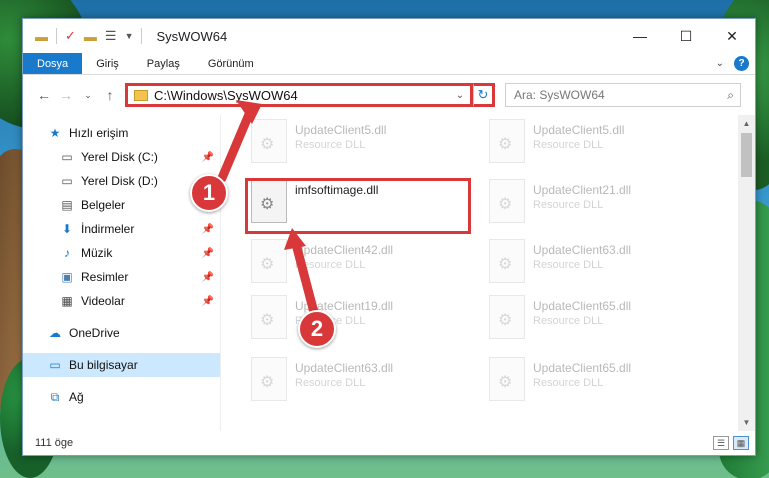 This screenshot has height=478, width=769. I want to click on customize-toolbar-icon: ☰, so click(111, 36).